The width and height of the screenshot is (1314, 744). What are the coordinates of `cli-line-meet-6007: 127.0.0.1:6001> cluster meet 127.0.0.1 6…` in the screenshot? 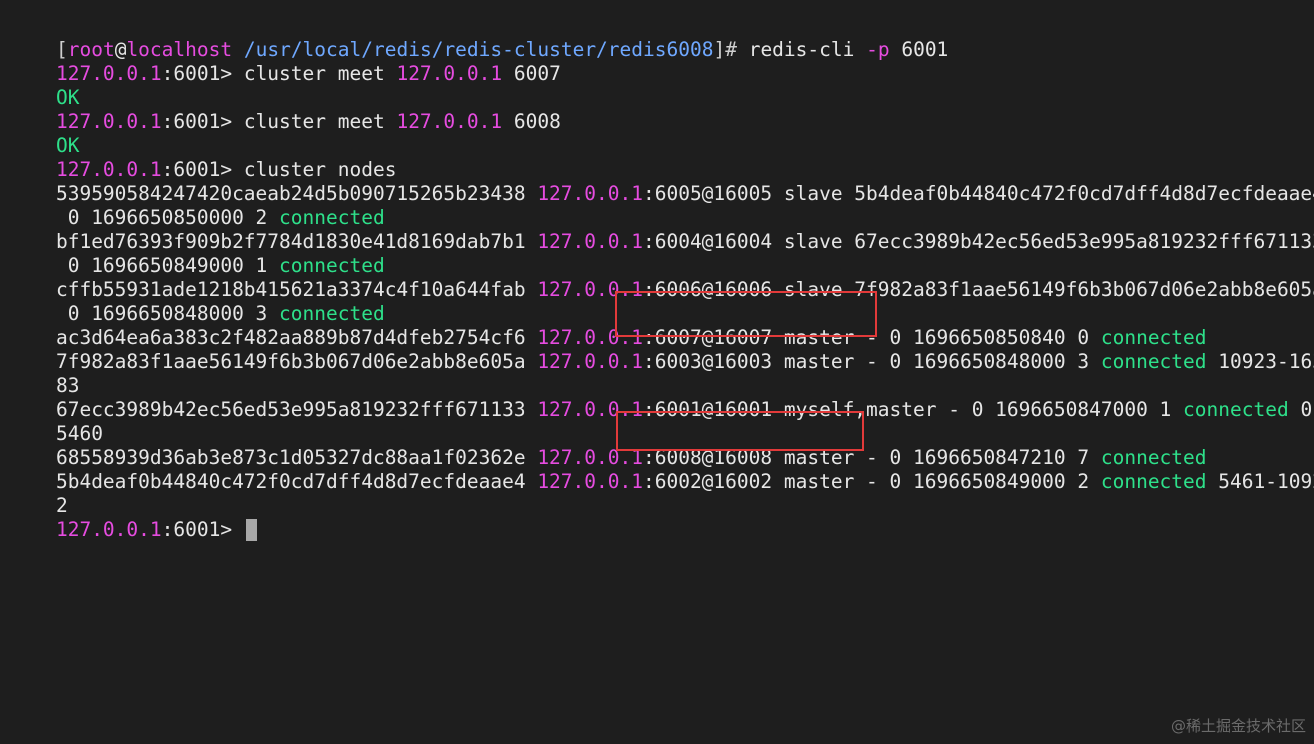 It's located at (659, 61).